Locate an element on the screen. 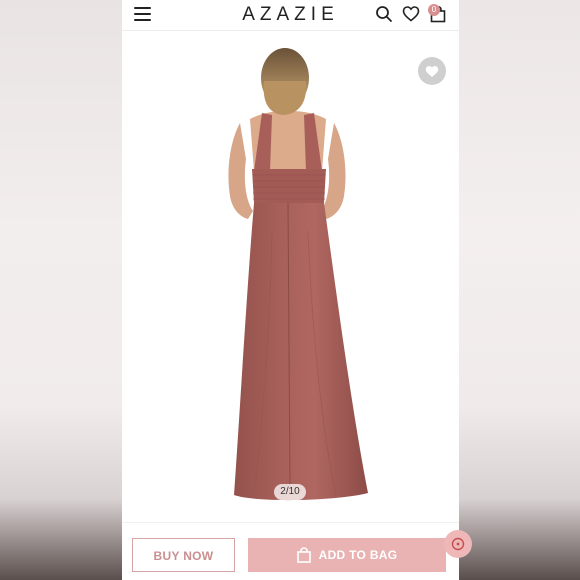  chat-button is located at coordinates (458, 544).